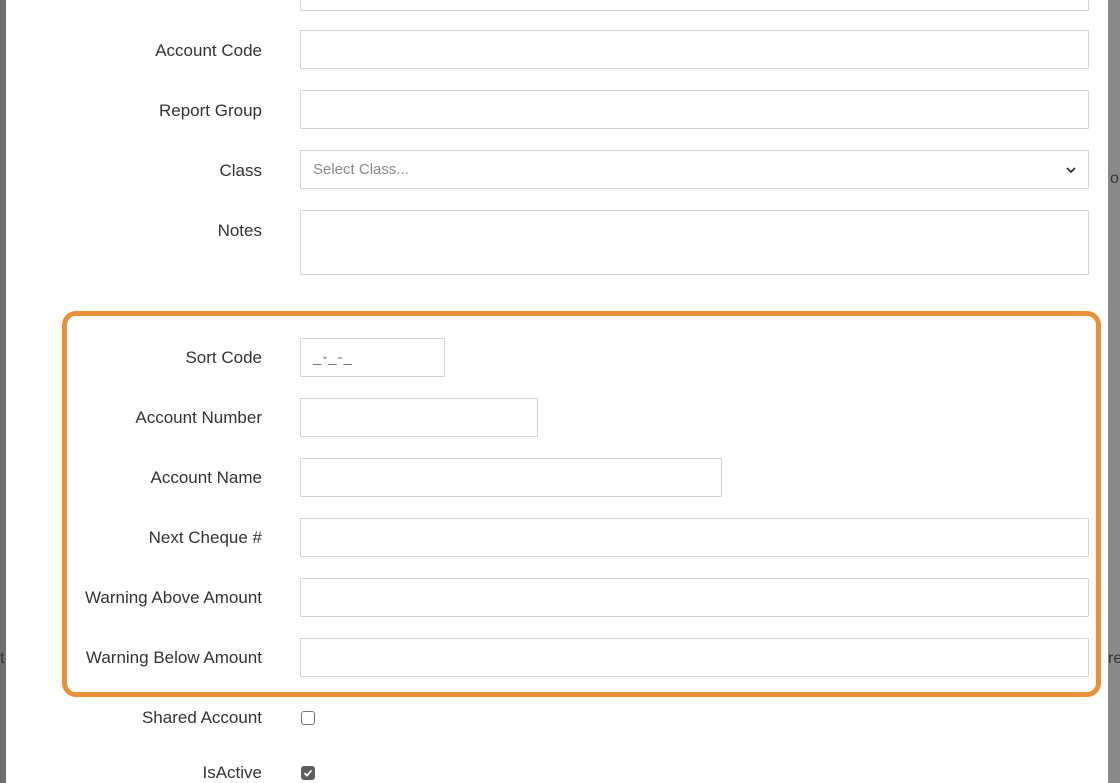  I want to click on backdrop-text: o, so click(1114, 178).